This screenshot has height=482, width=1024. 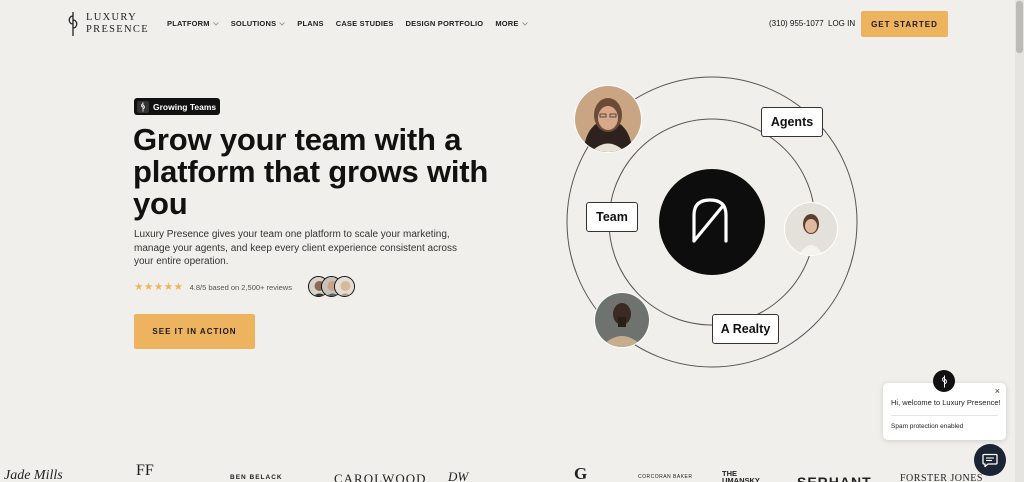 I want to click on nav-solutions-label: SOLUTIONS, so click(x=253, y=23).